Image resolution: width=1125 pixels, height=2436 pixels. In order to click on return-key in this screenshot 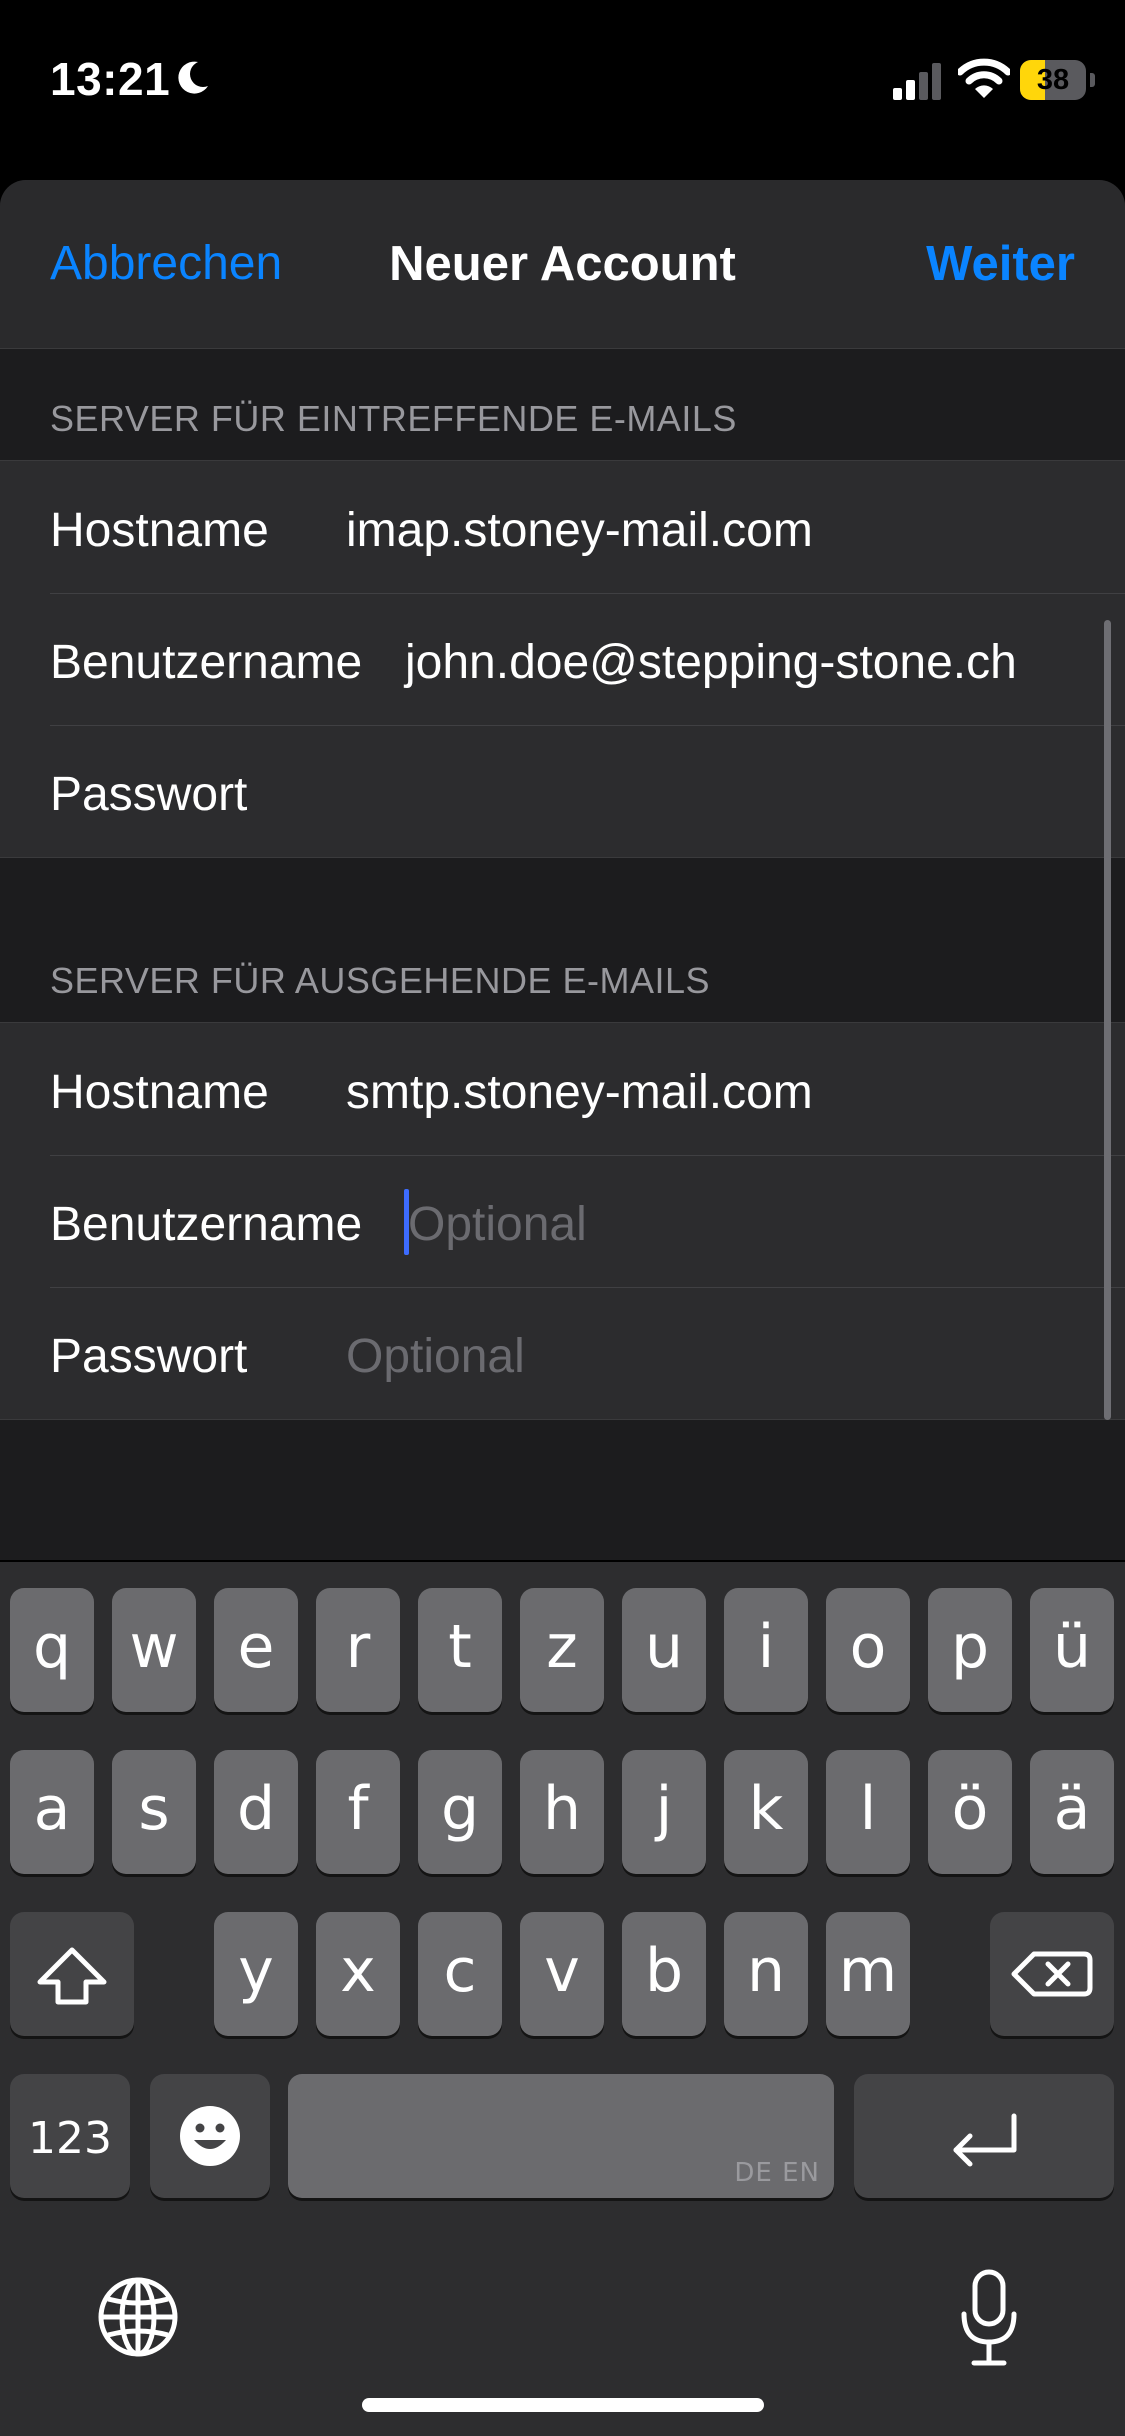, I will do `click(984, 2136)`.